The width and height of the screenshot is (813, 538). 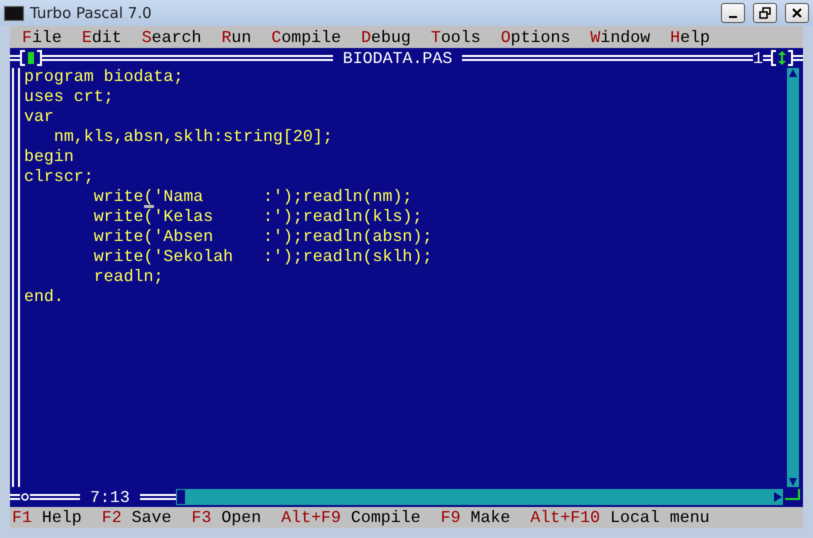 What do you see at coordinates (14, 13) in the screenshot?
I see `app-icon` at bounding box center [14, 13].